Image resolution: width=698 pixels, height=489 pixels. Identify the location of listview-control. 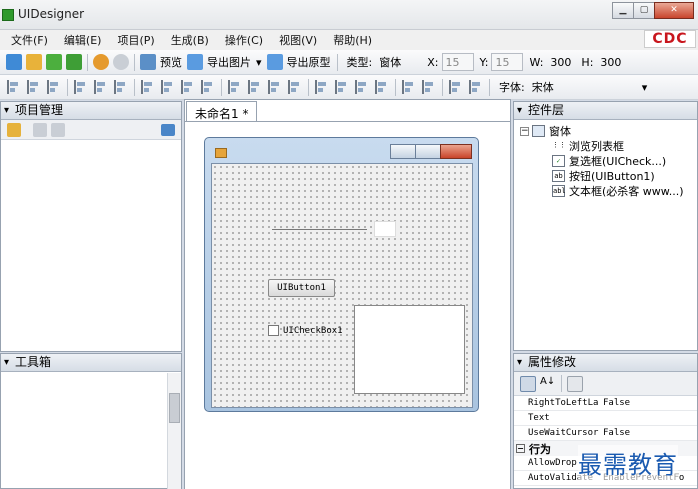
(334, 230).